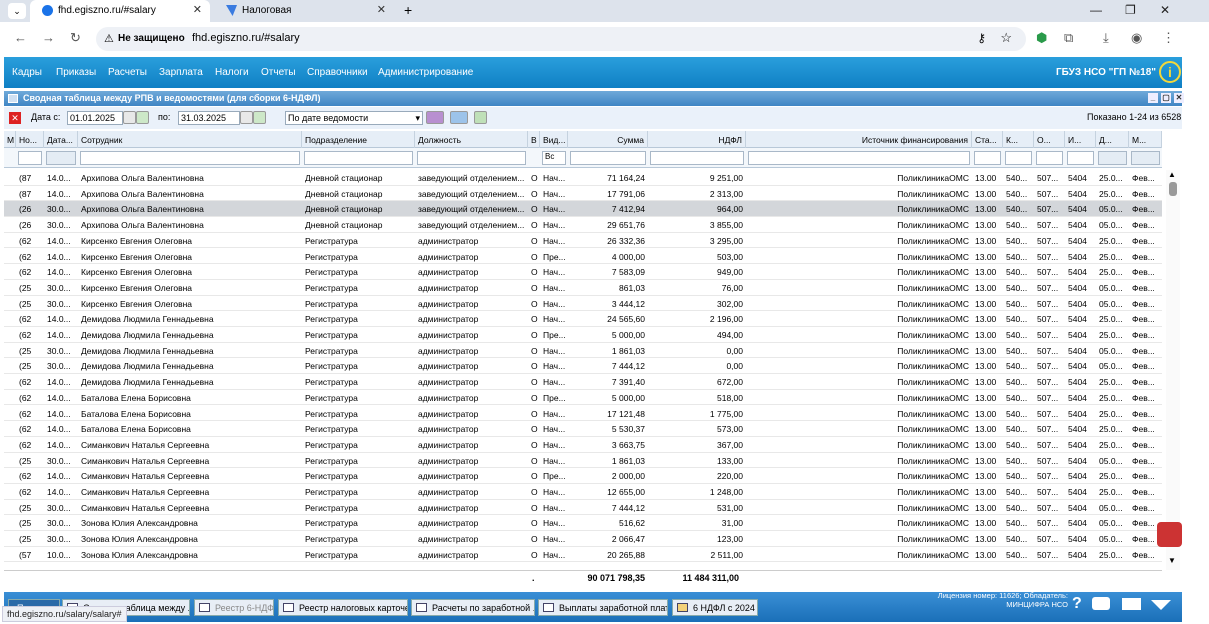 Image resolution: width=1209 pixels, height=624 pixels. Describe the element at coordinates (1173, 189) in the screenshot. I see `scroll-thumb` at that location.